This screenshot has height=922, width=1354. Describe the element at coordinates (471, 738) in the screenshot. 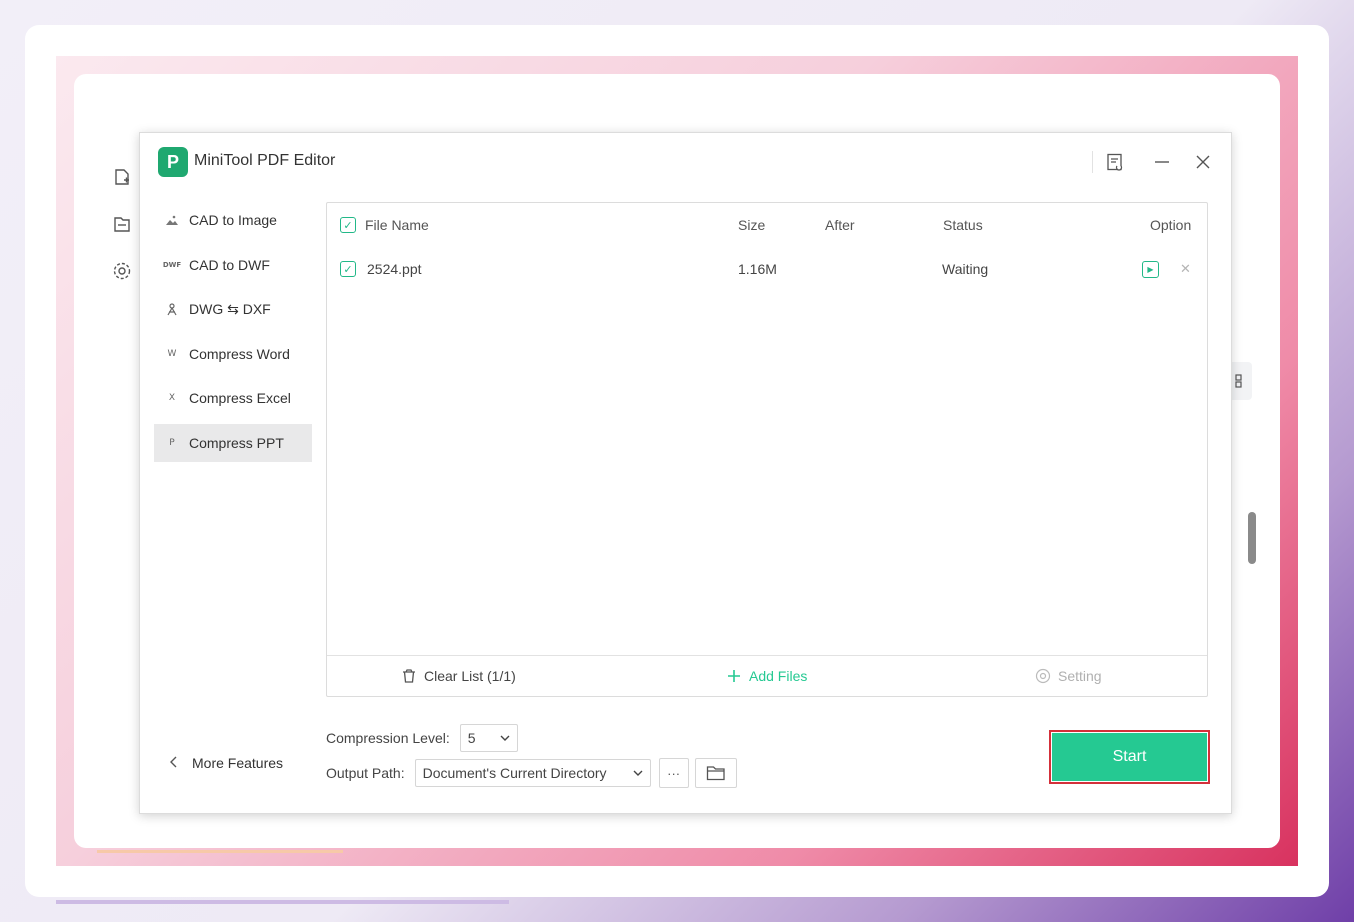

I see `compression-level-value: 5` at that location.